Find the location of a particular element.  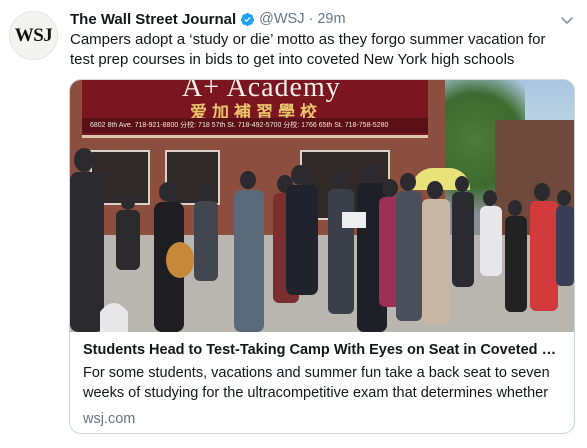

card-domain: wsj.com is located at coordinates (322, 419).